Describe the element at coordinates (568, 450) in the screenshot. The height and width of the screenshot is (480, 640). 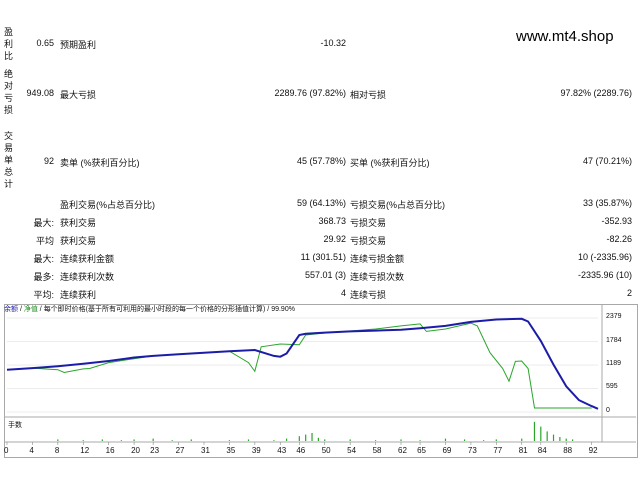
I see `x-tick-label: 88` at that location.